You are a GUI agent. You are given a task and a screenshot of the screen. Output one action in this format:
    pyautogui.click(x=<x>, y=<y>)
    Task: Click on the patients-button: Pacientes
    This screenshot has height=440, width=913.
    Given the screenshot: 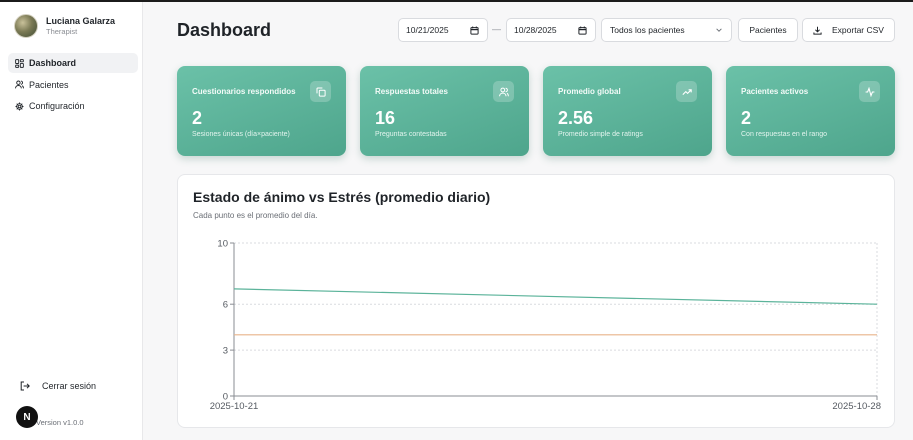 What is the action you would take?
    pyautogui.click(x=768, y=30)
    